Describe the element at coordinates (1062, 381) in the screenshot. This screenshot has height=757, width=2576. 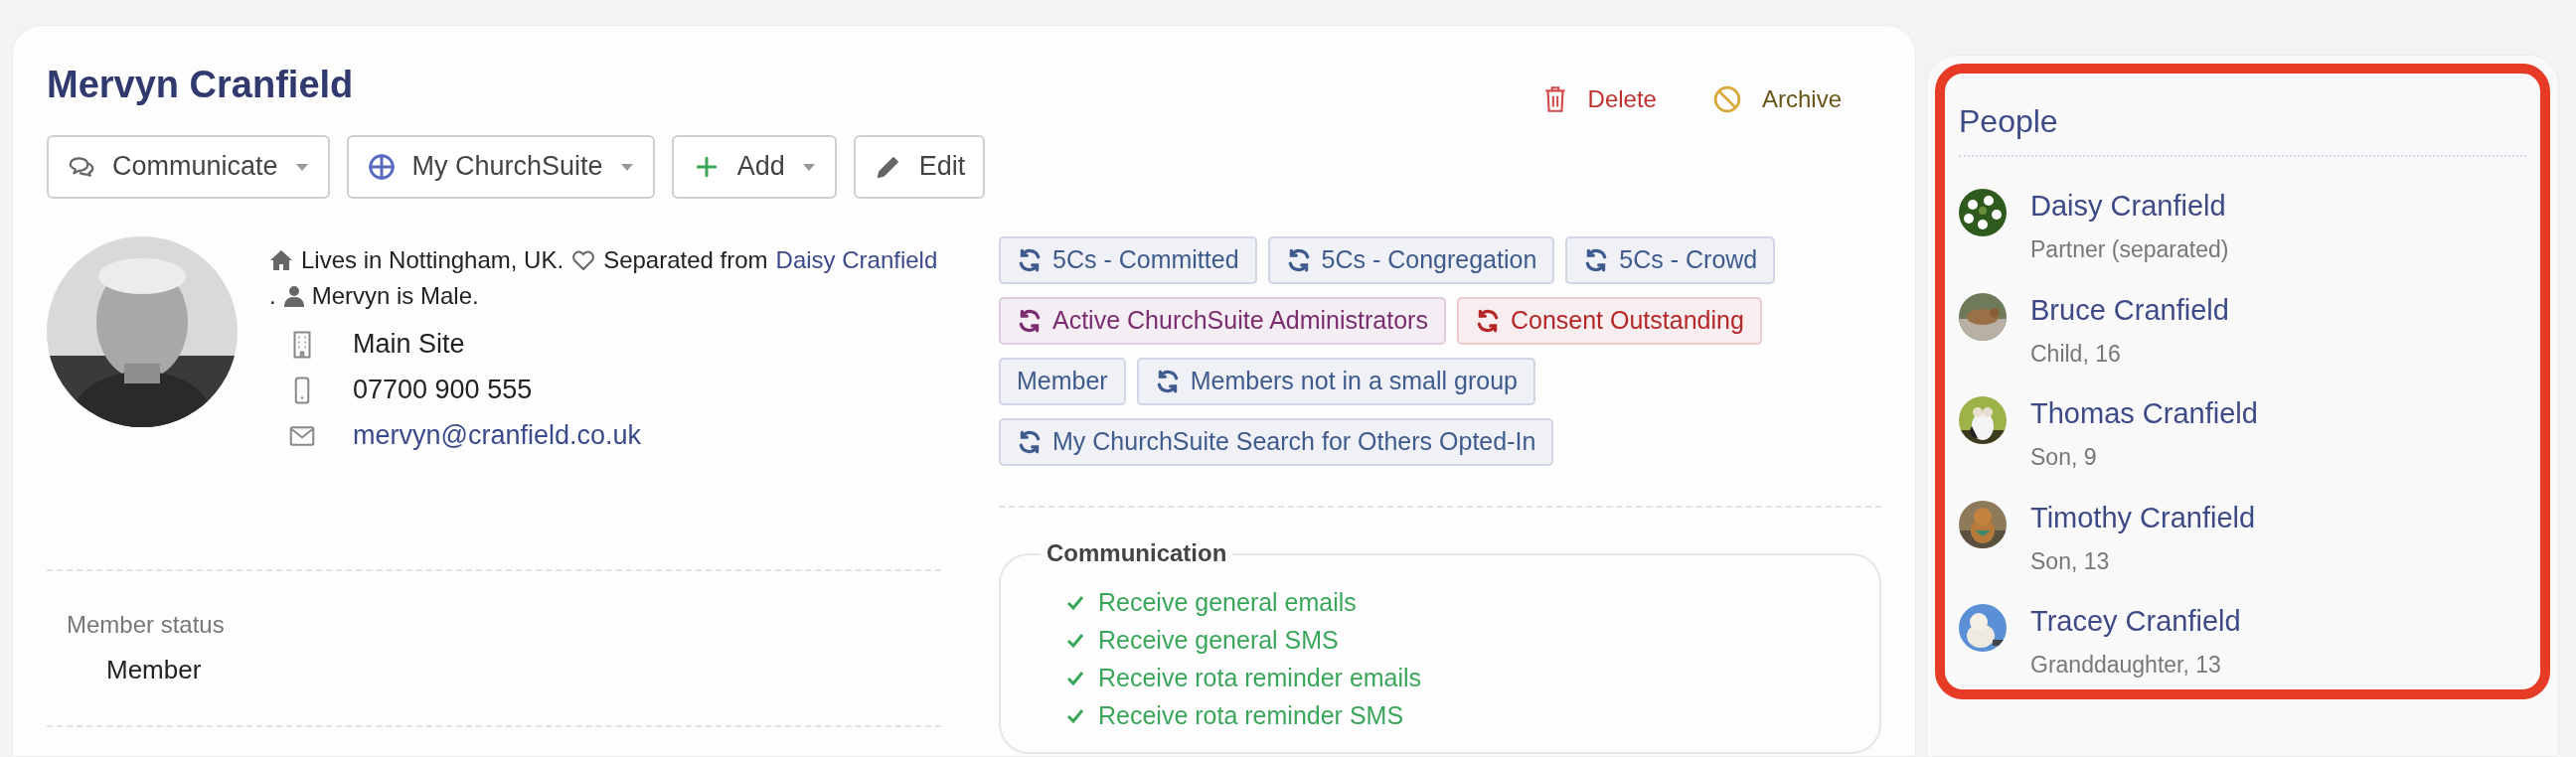
I see `tag: Member` at that location.